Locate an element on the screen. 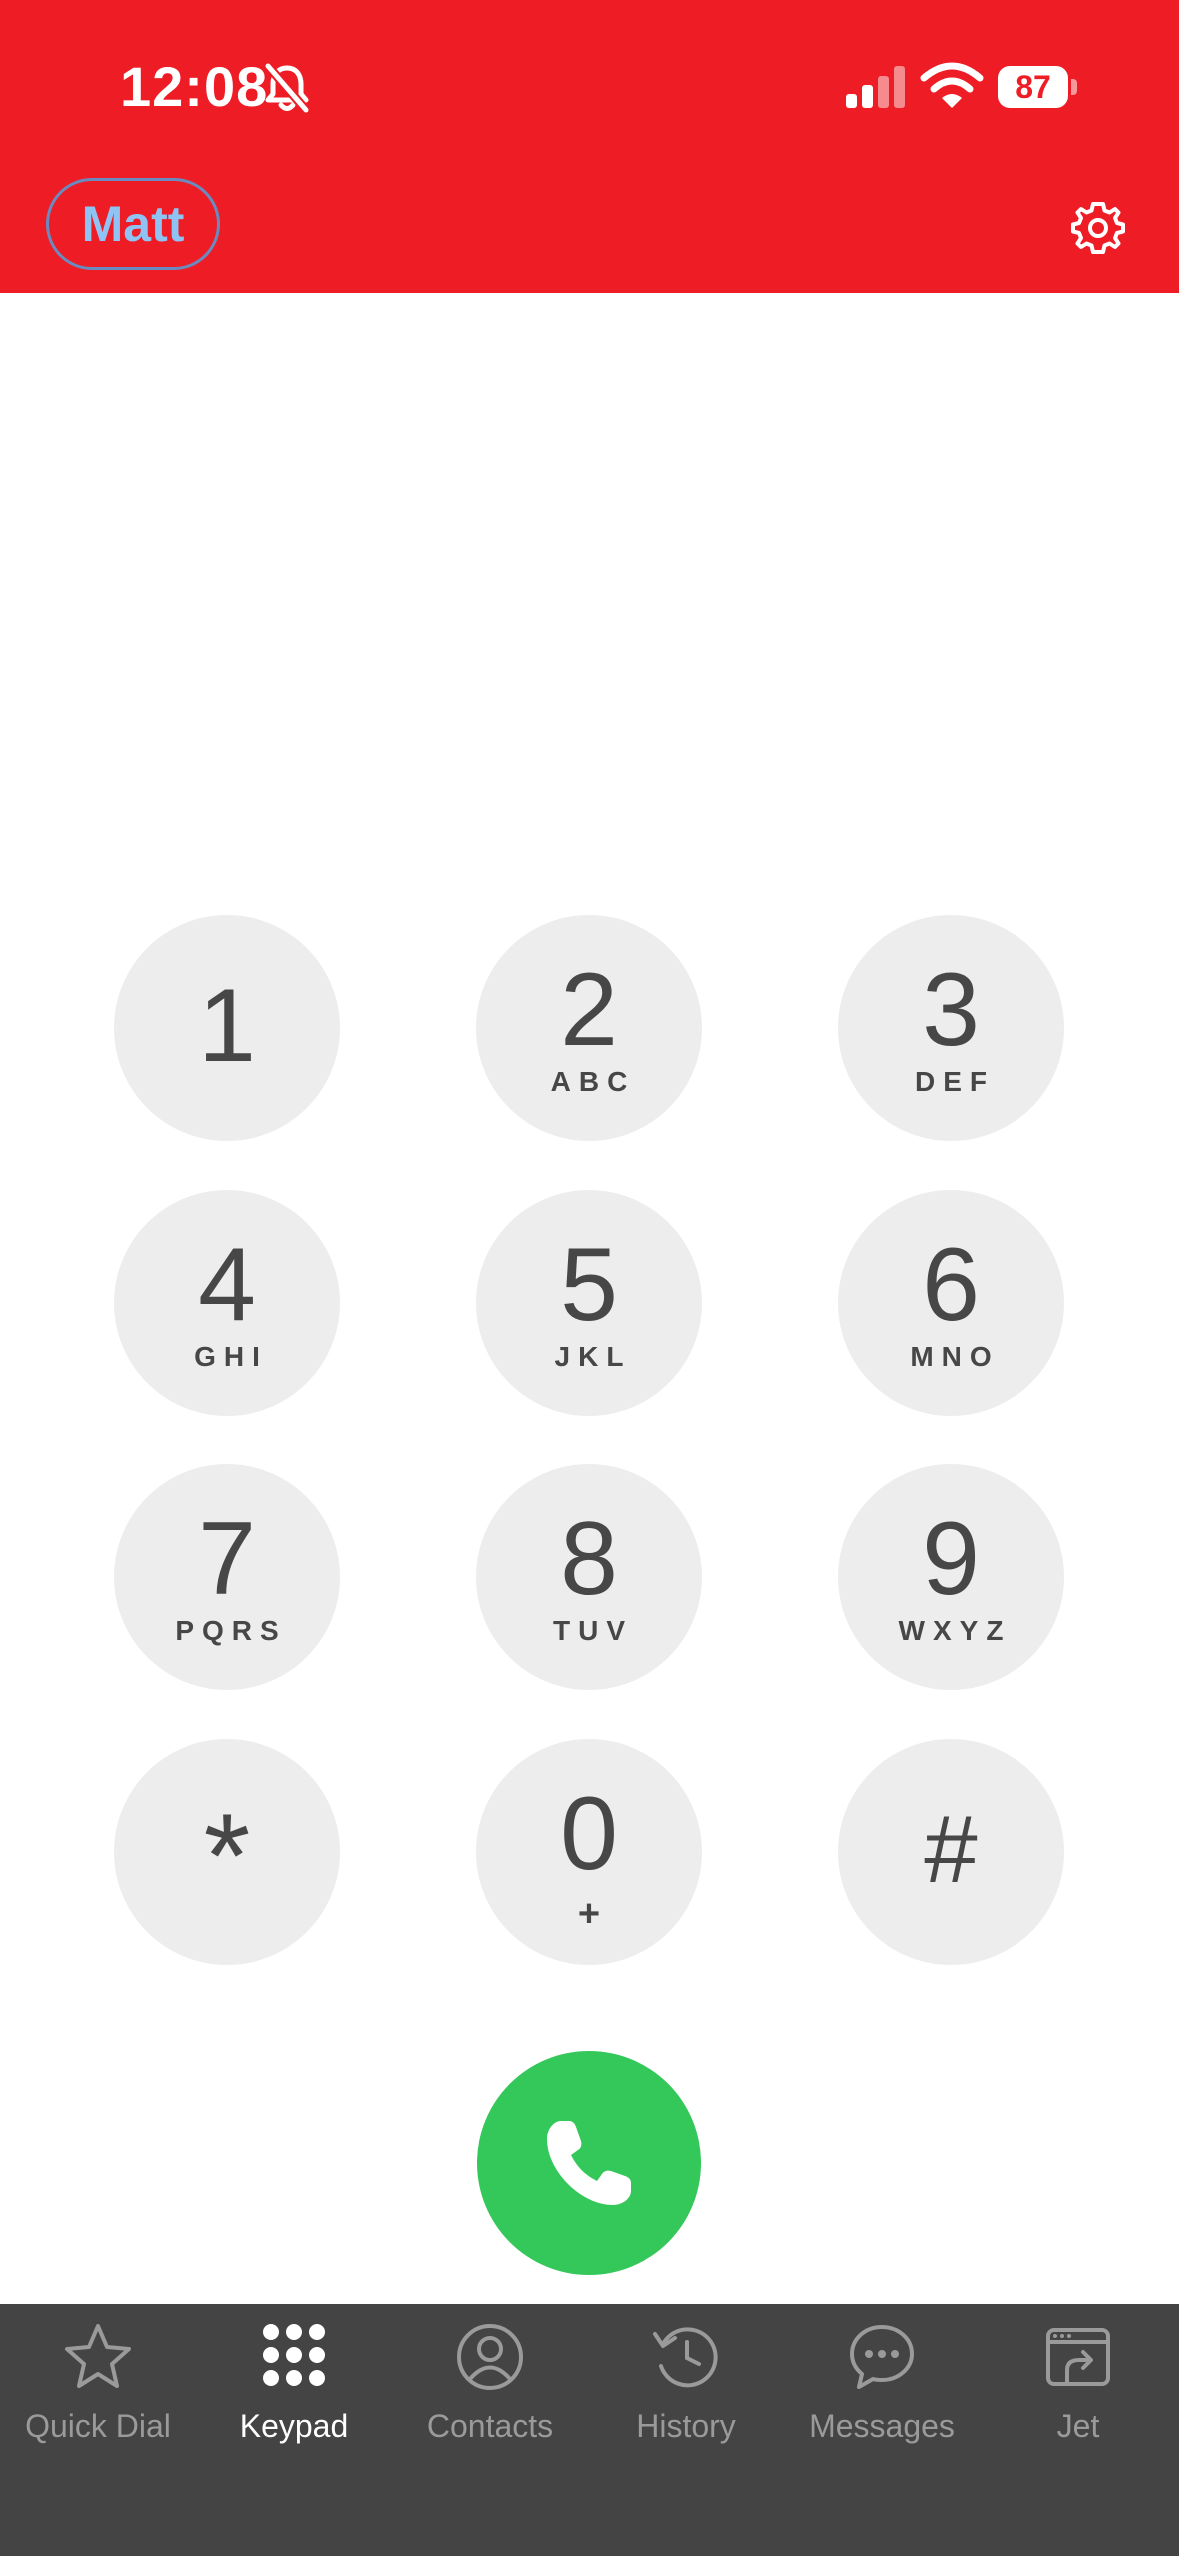 The height and width of the screenshot is (2556, 1179). tab-jet: Jet is located at coordinates (1078, 2384).